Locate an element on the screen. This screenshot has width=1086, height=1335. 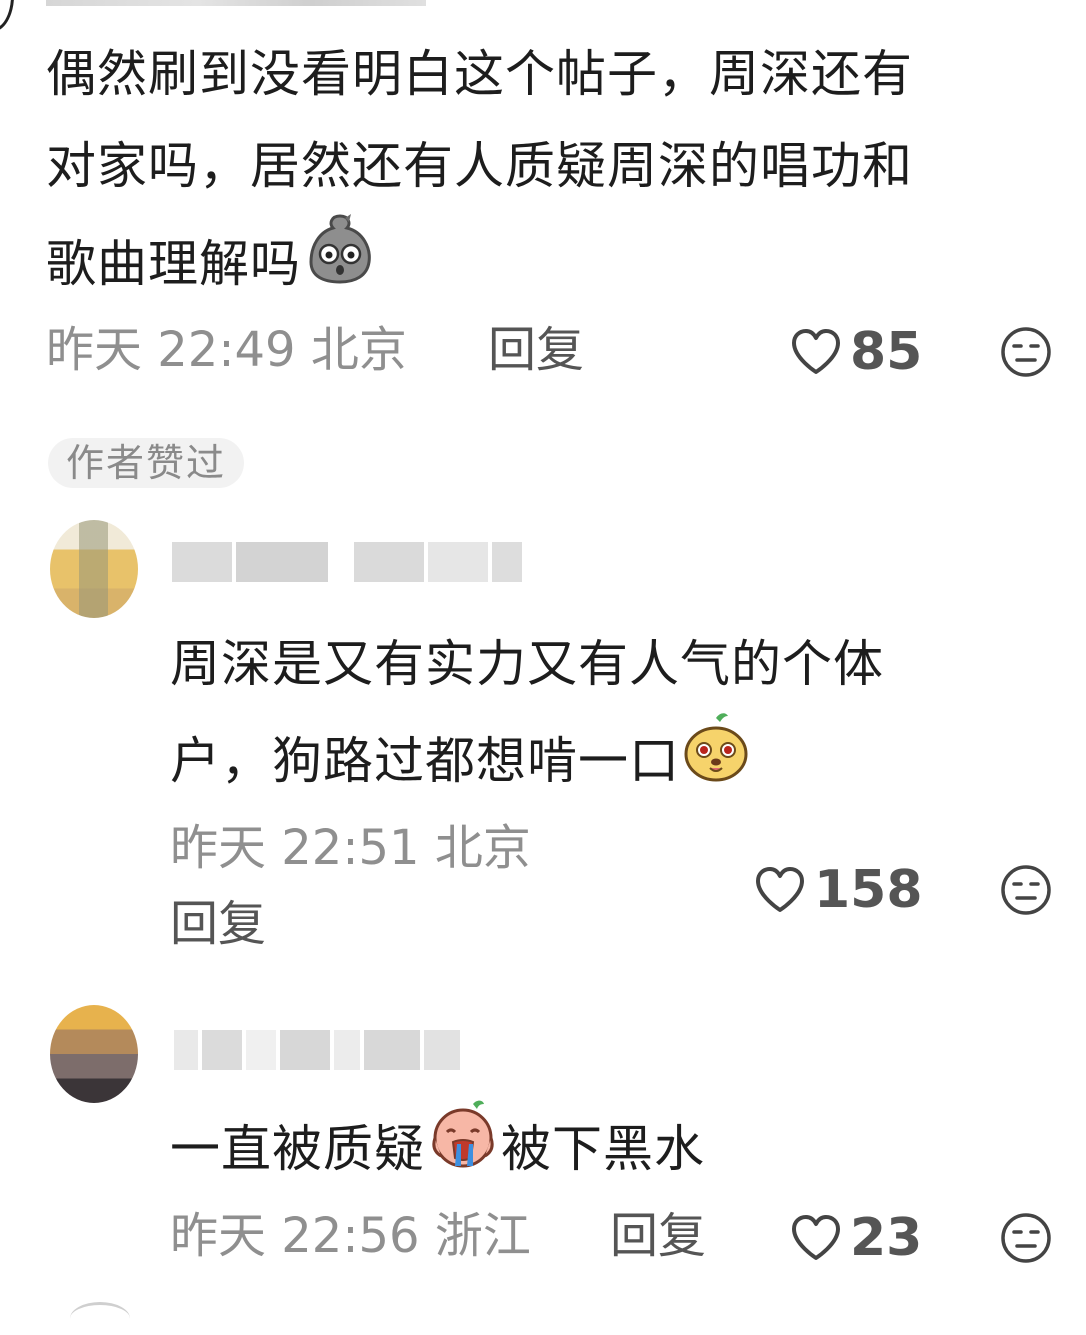
comment-1-like-count: 85 is located at coordinates (886, 352).